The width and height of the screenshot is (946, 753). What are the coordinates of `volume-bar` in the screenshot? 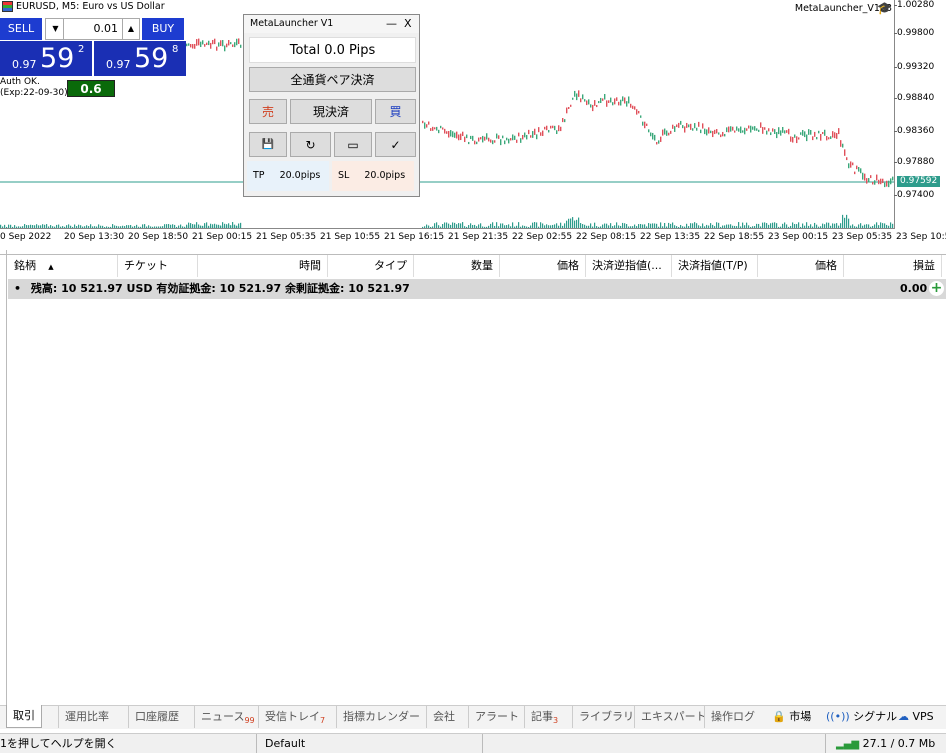 It's located at (843, 221).